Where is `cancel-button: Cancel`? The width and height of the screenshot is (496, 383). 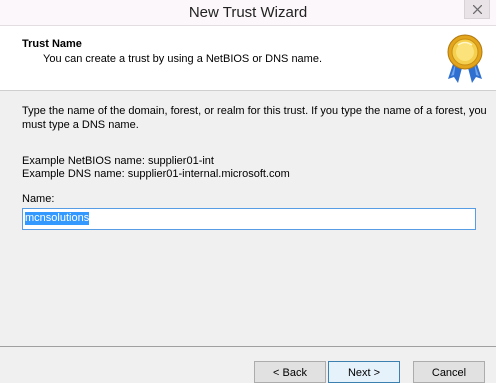 cancel-button: Cancel is located at coordinates (449, 372).